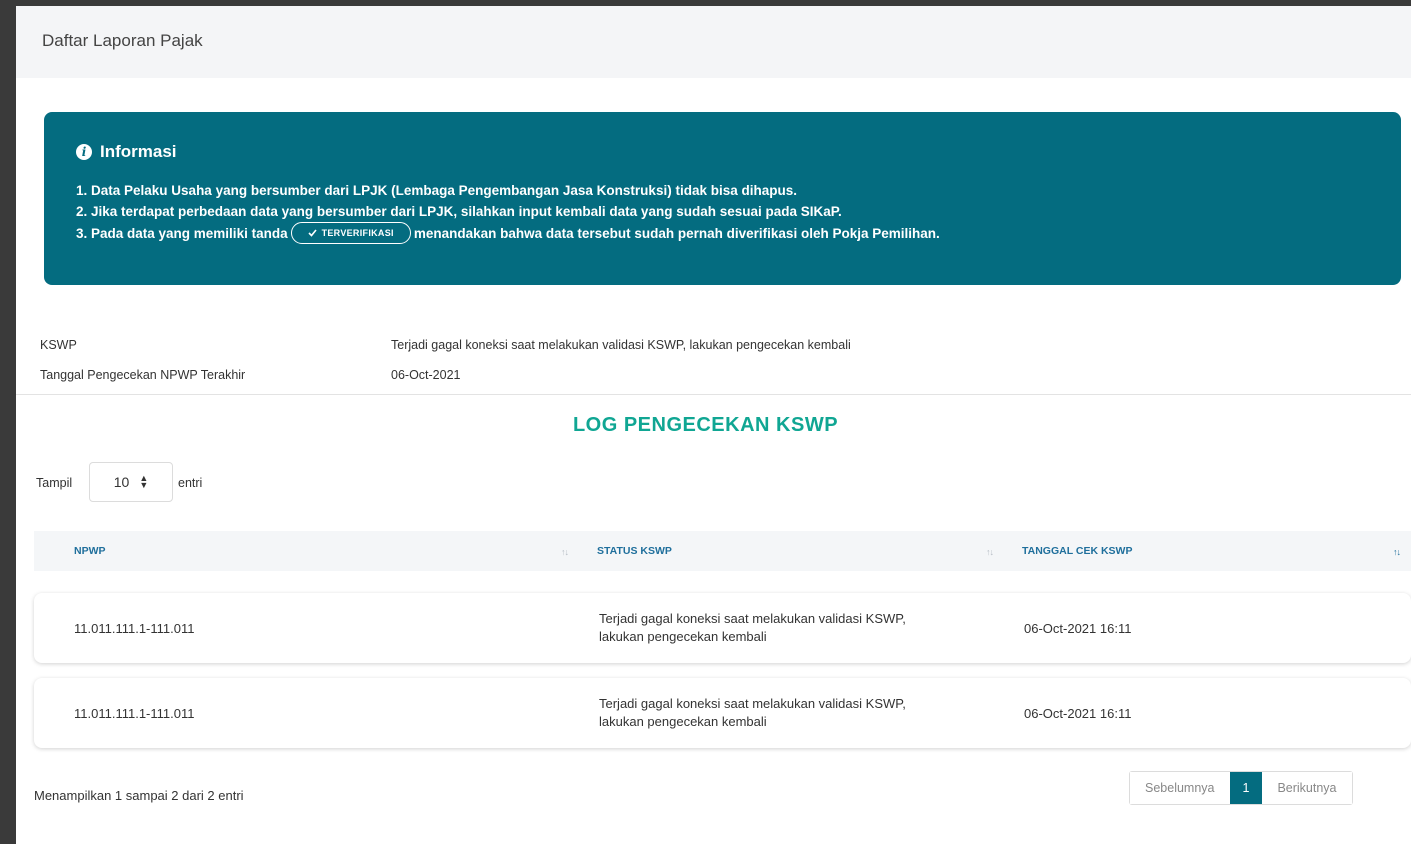 This screenshot has height=844, width=1411. What do you see at coordinates (1307, 788) in the screenshot?
I see `next-page-button: Berikutnya` at bounding box center [1307, 788].